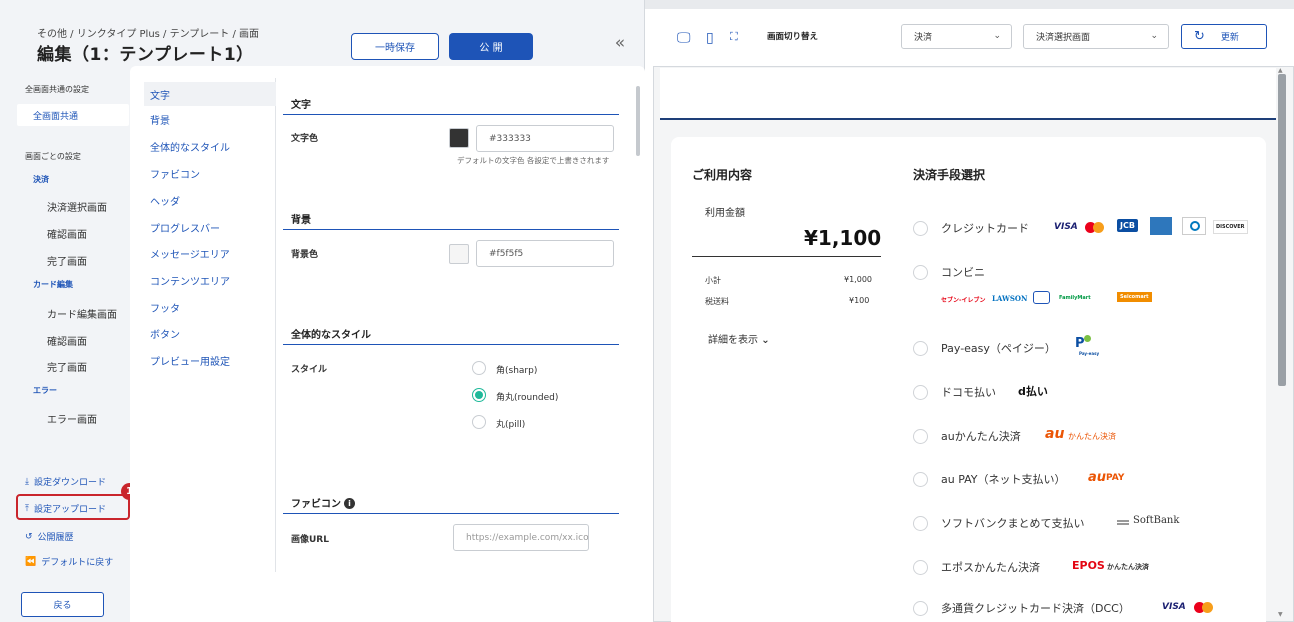  What do you see at coordinates (1224, 36) in the screenshot?
I see `refresh-button: ↻ 更新` at bounding box center [1224, 36].